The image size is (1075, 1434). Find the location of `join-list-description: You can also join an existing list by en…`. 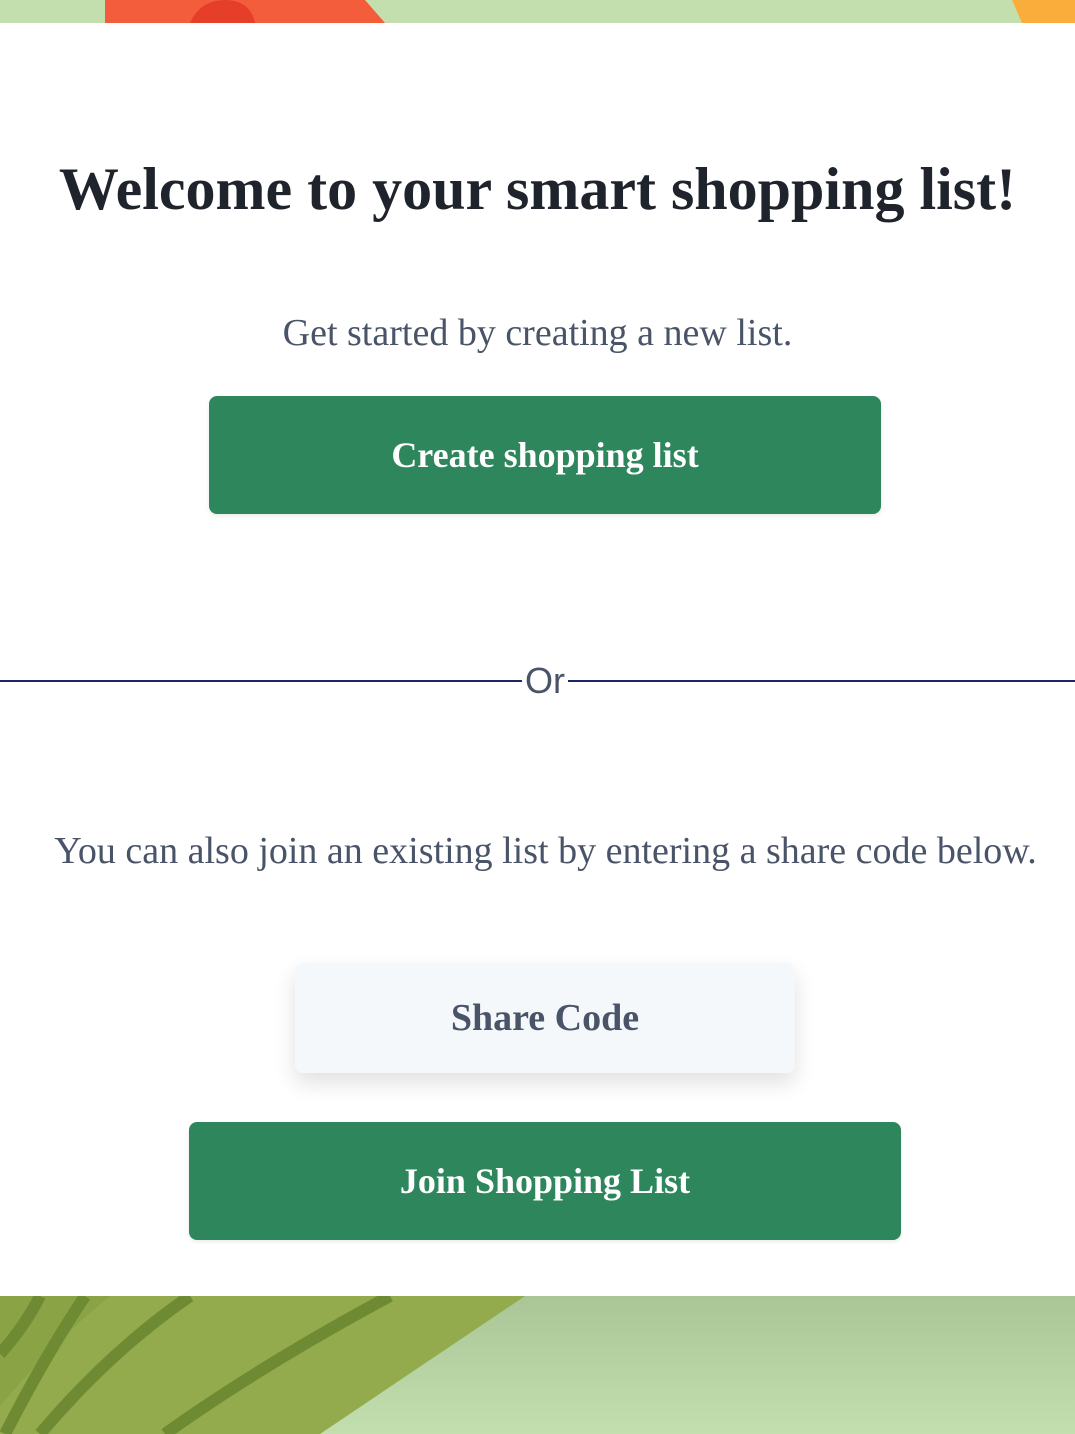

join-list-description: You can also join an existing list by en… is located at coordinates (545, 851).